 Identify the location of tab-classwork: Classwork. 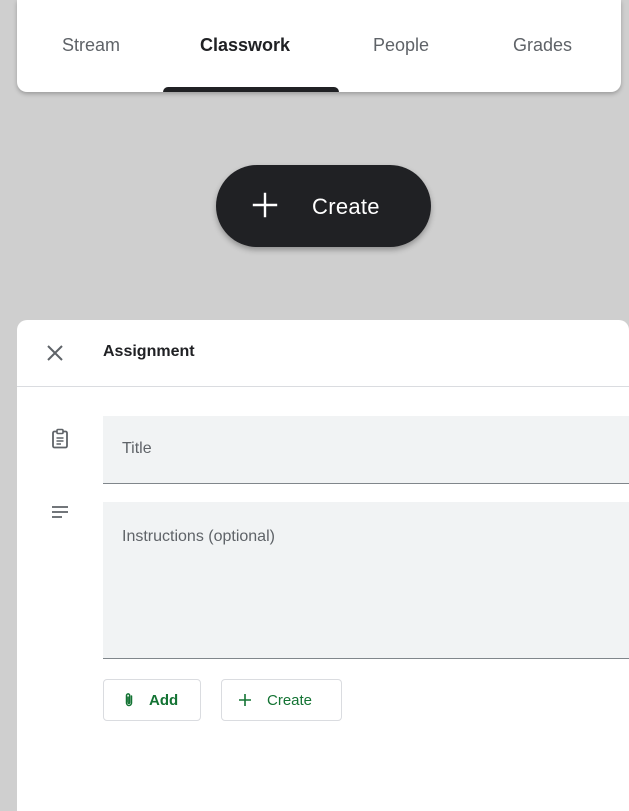
(245, 45).